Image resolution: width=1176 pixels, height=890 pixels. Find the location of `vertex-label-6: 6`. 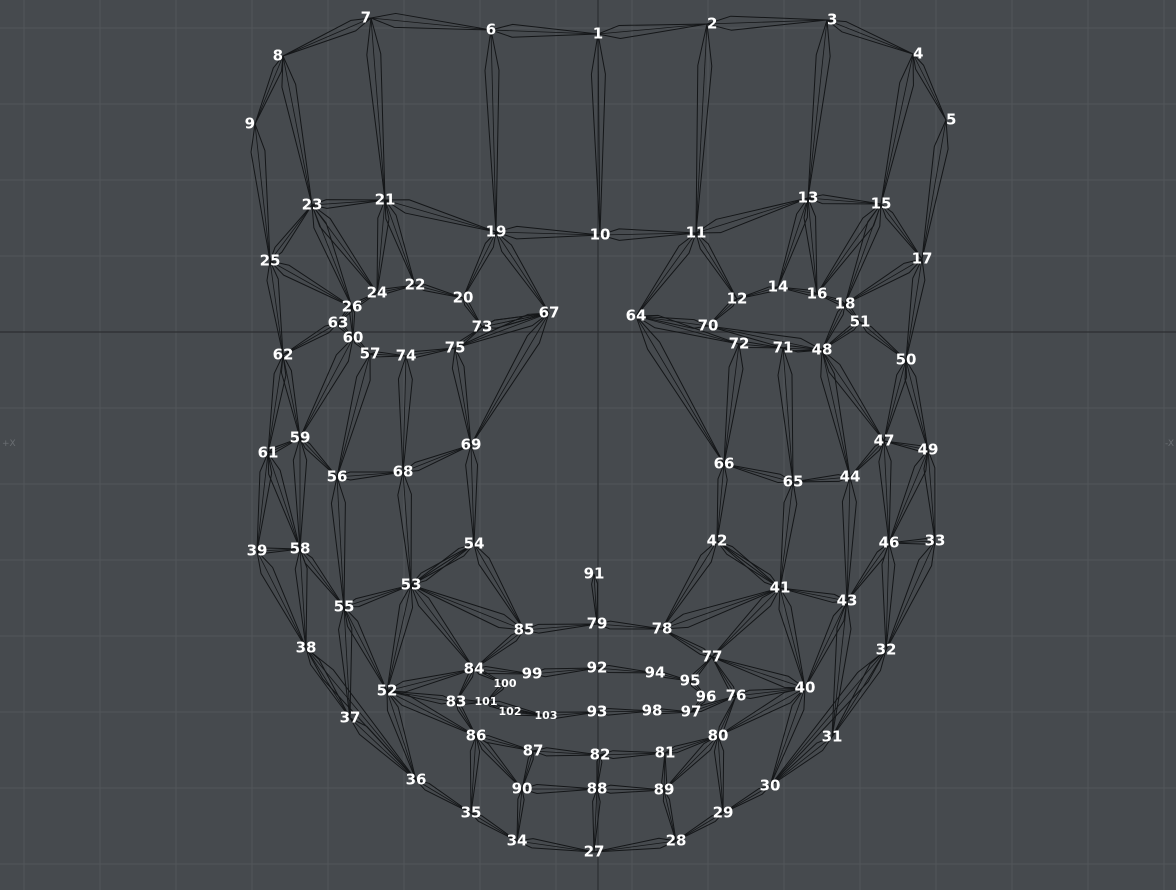

vertex-label-6: 6 is located at coordinates (491, 30).